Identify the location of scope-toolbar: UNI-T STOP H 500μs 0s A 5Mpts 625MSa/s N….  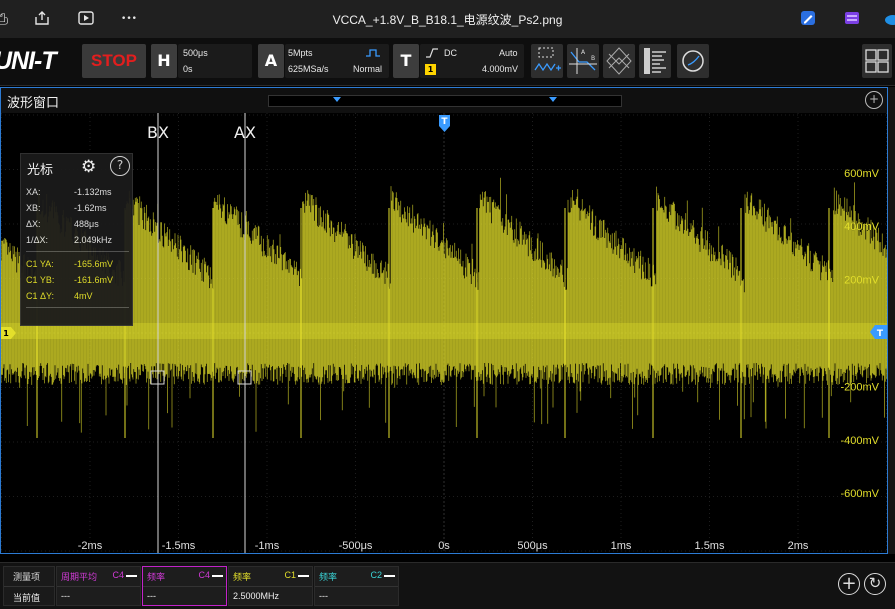
(447, 62).